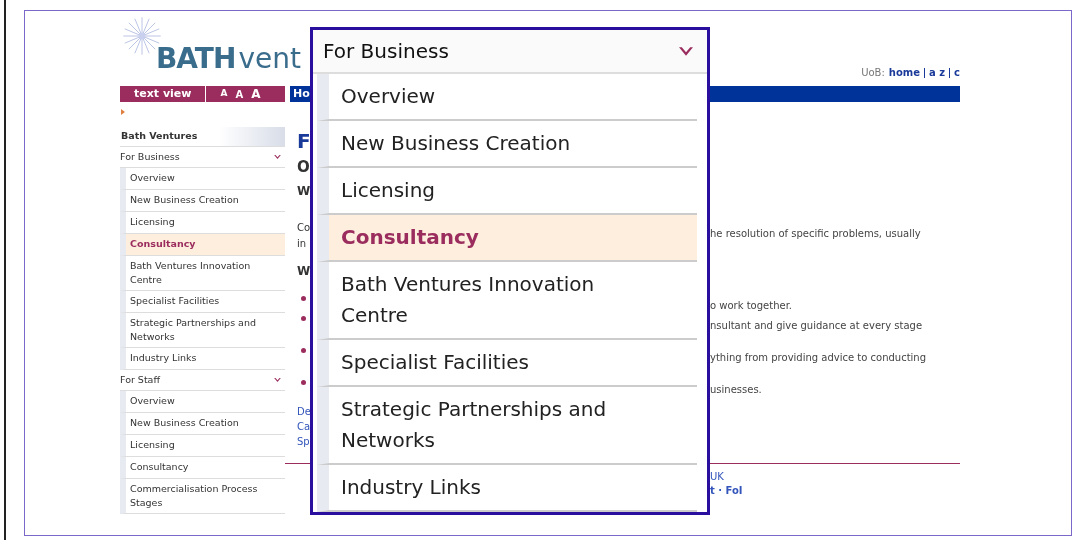 Image resolution: width=1084 pixels, height=540 pixels. Describe the element at coordinates (816, 325) in the screenshot. I see `bullet-text: nsultant and give guidance at every stage` at that location.